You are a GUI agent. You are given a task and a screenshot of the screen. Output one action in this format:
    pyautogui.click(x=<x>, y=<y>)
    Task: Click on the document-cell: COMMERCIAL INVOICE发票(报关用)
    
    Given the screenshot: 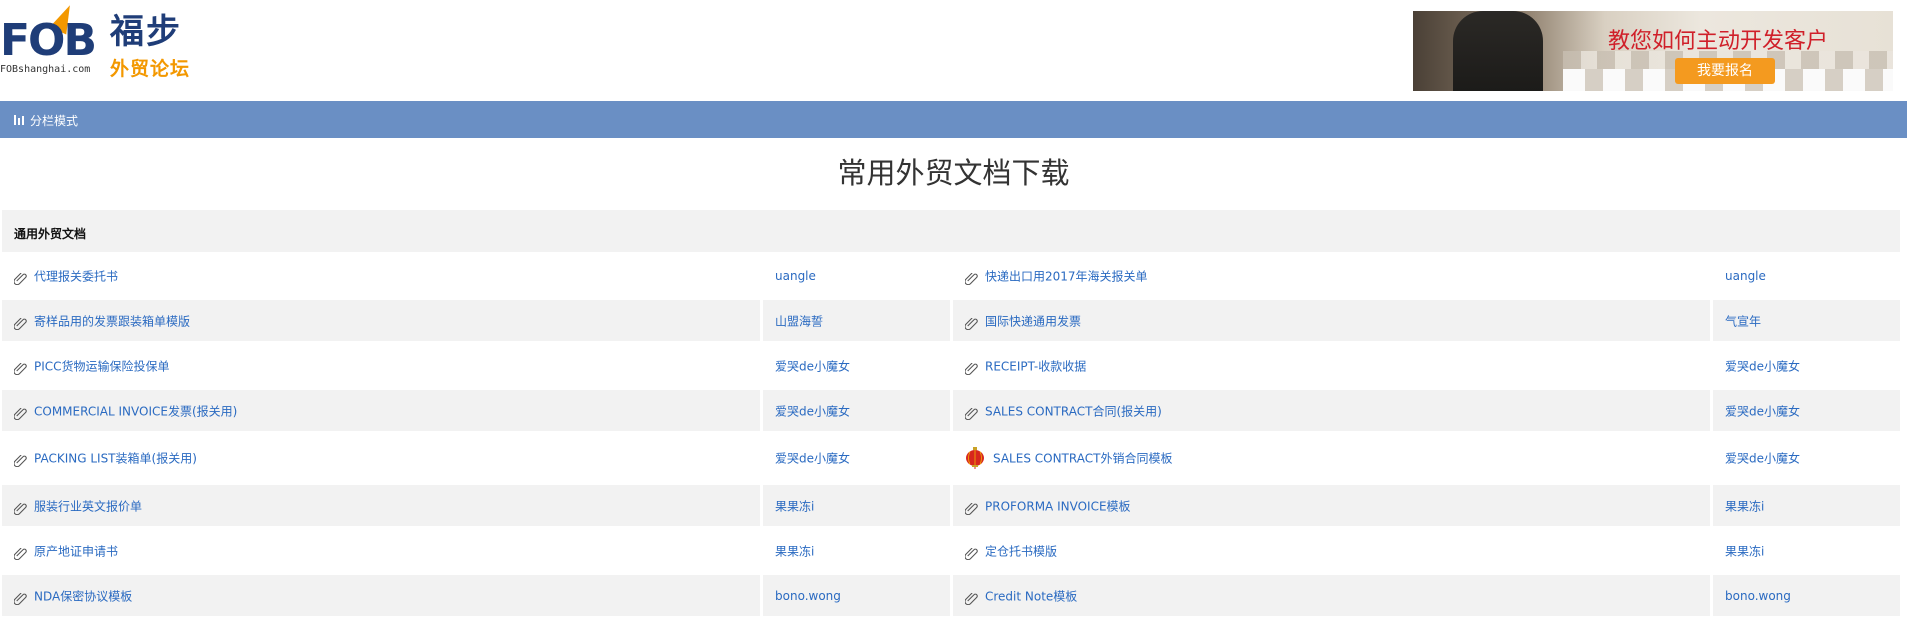 What is the action you would take?
    pyautogui.click(x=381, y=410)
    